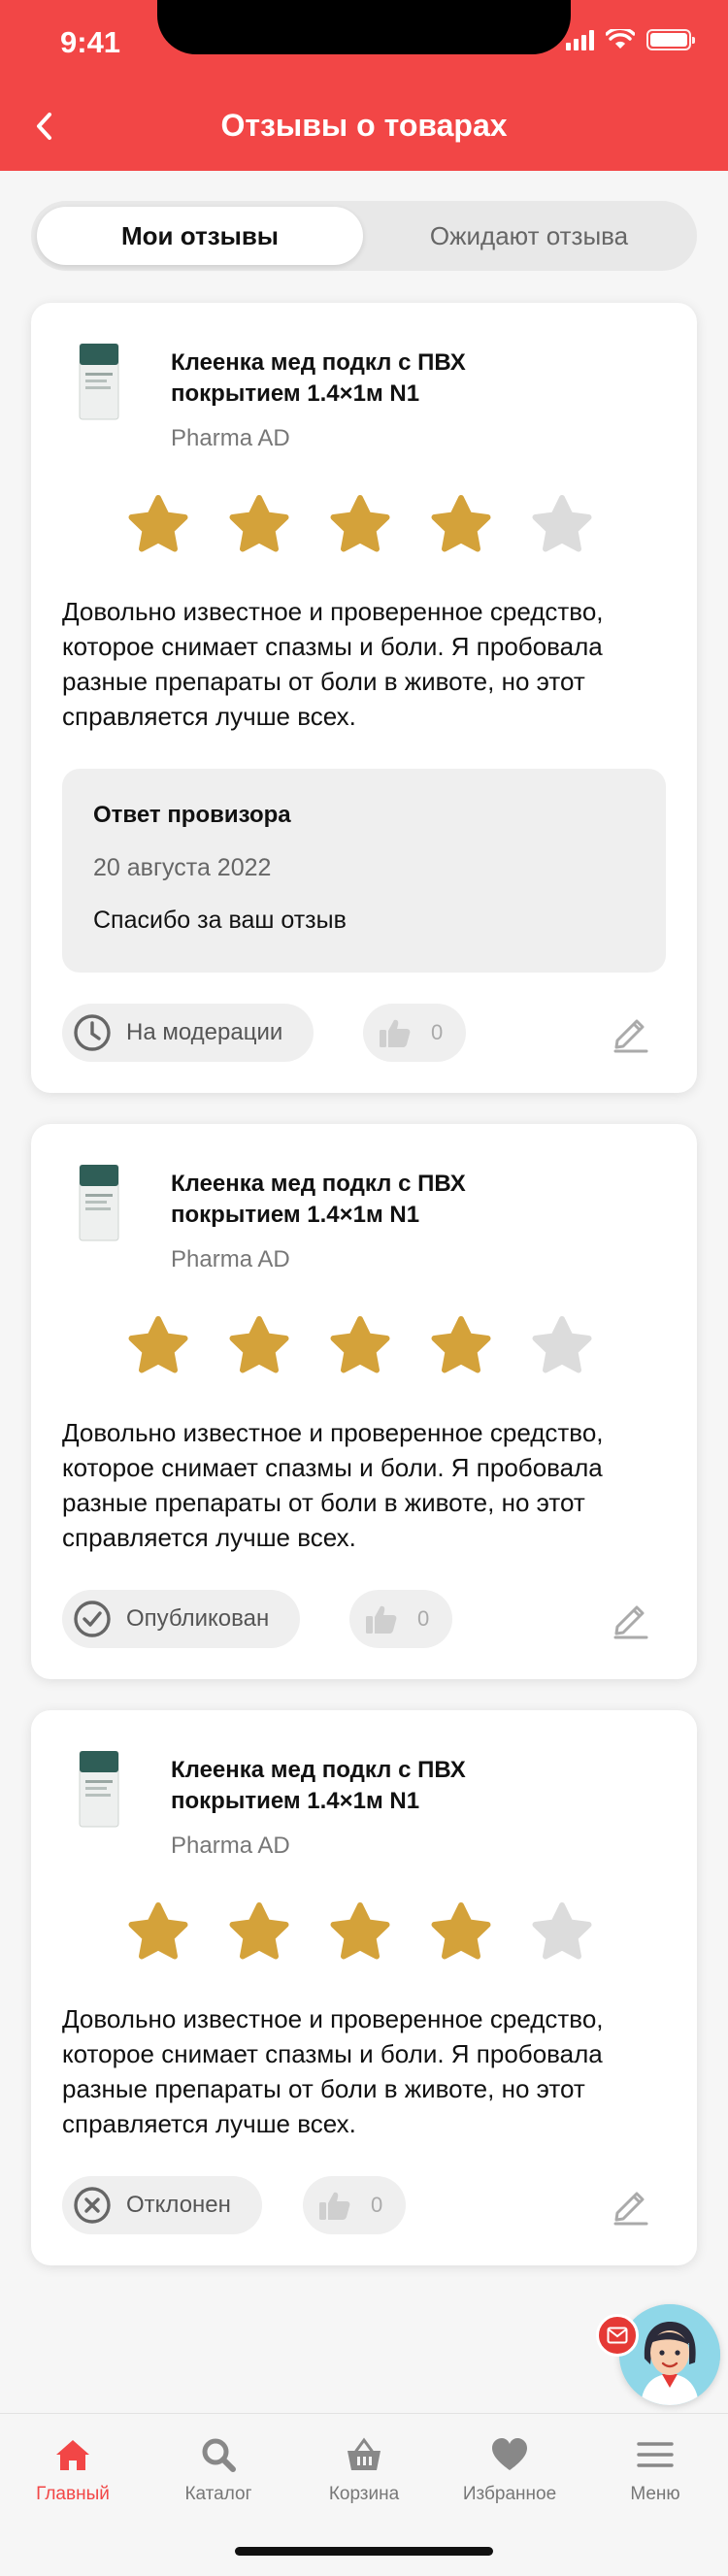  I want to click on tab-label: Каталог, so click(218, 2494).